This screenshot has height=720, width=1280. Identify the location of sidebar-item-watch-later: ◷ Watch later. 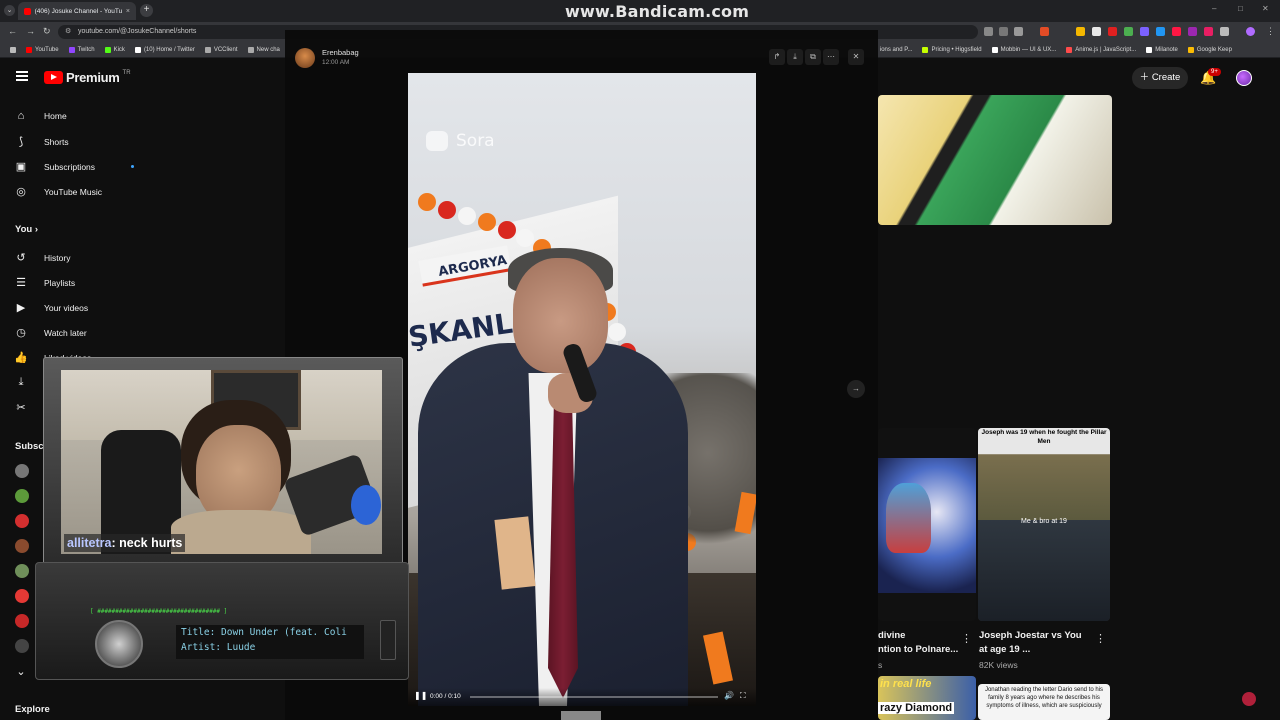
(50, 332).